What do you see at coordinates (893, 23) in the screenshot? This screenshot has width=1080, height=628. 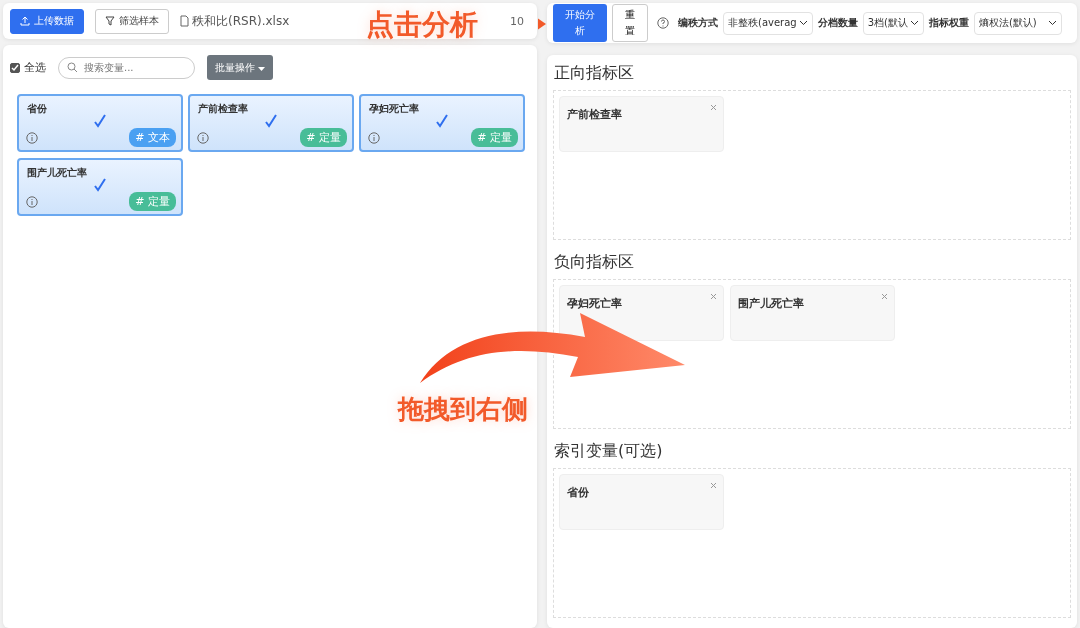 I see `setting-select: 3档(默认` at bounding box center [893, 23].